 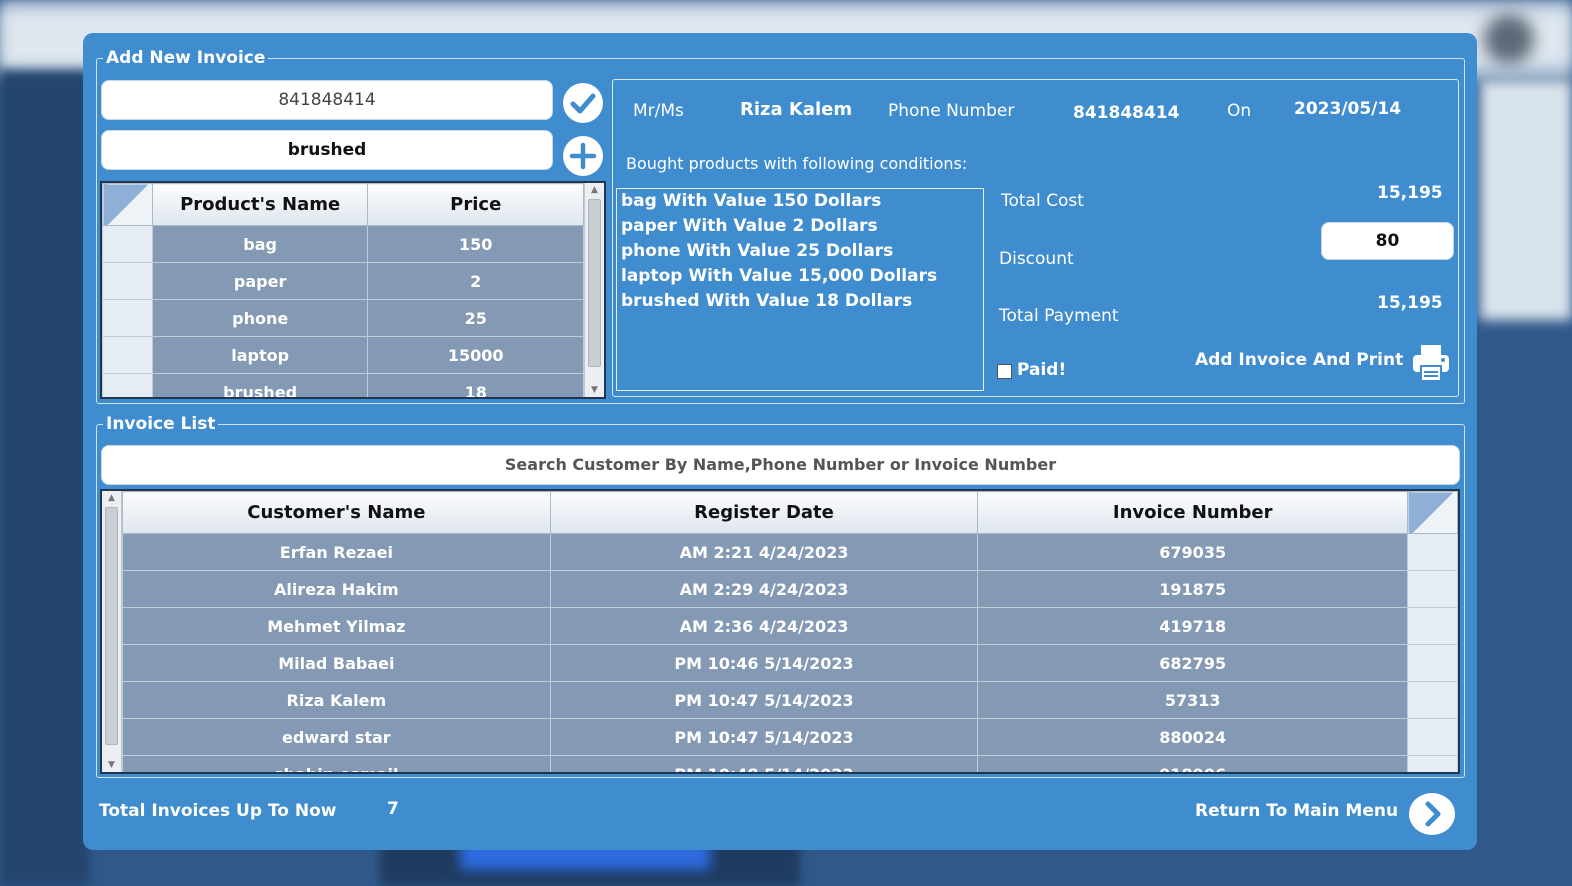 What do you see at coordinates (764, 552) in the screenshot?
I see `register-date-cell: AM 2:21 4/24/2023` at bounding box center [764, 552].